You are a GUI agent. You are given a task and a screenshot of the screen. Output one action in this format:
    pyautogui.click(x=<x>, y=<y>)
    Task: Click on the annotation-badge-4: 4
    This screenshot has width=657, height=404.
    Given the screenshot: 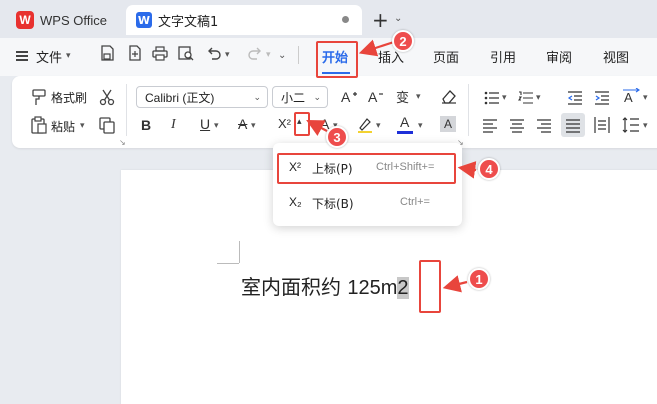 What is the action you would take?
    pyautogui.click(x=489, y=169)
    